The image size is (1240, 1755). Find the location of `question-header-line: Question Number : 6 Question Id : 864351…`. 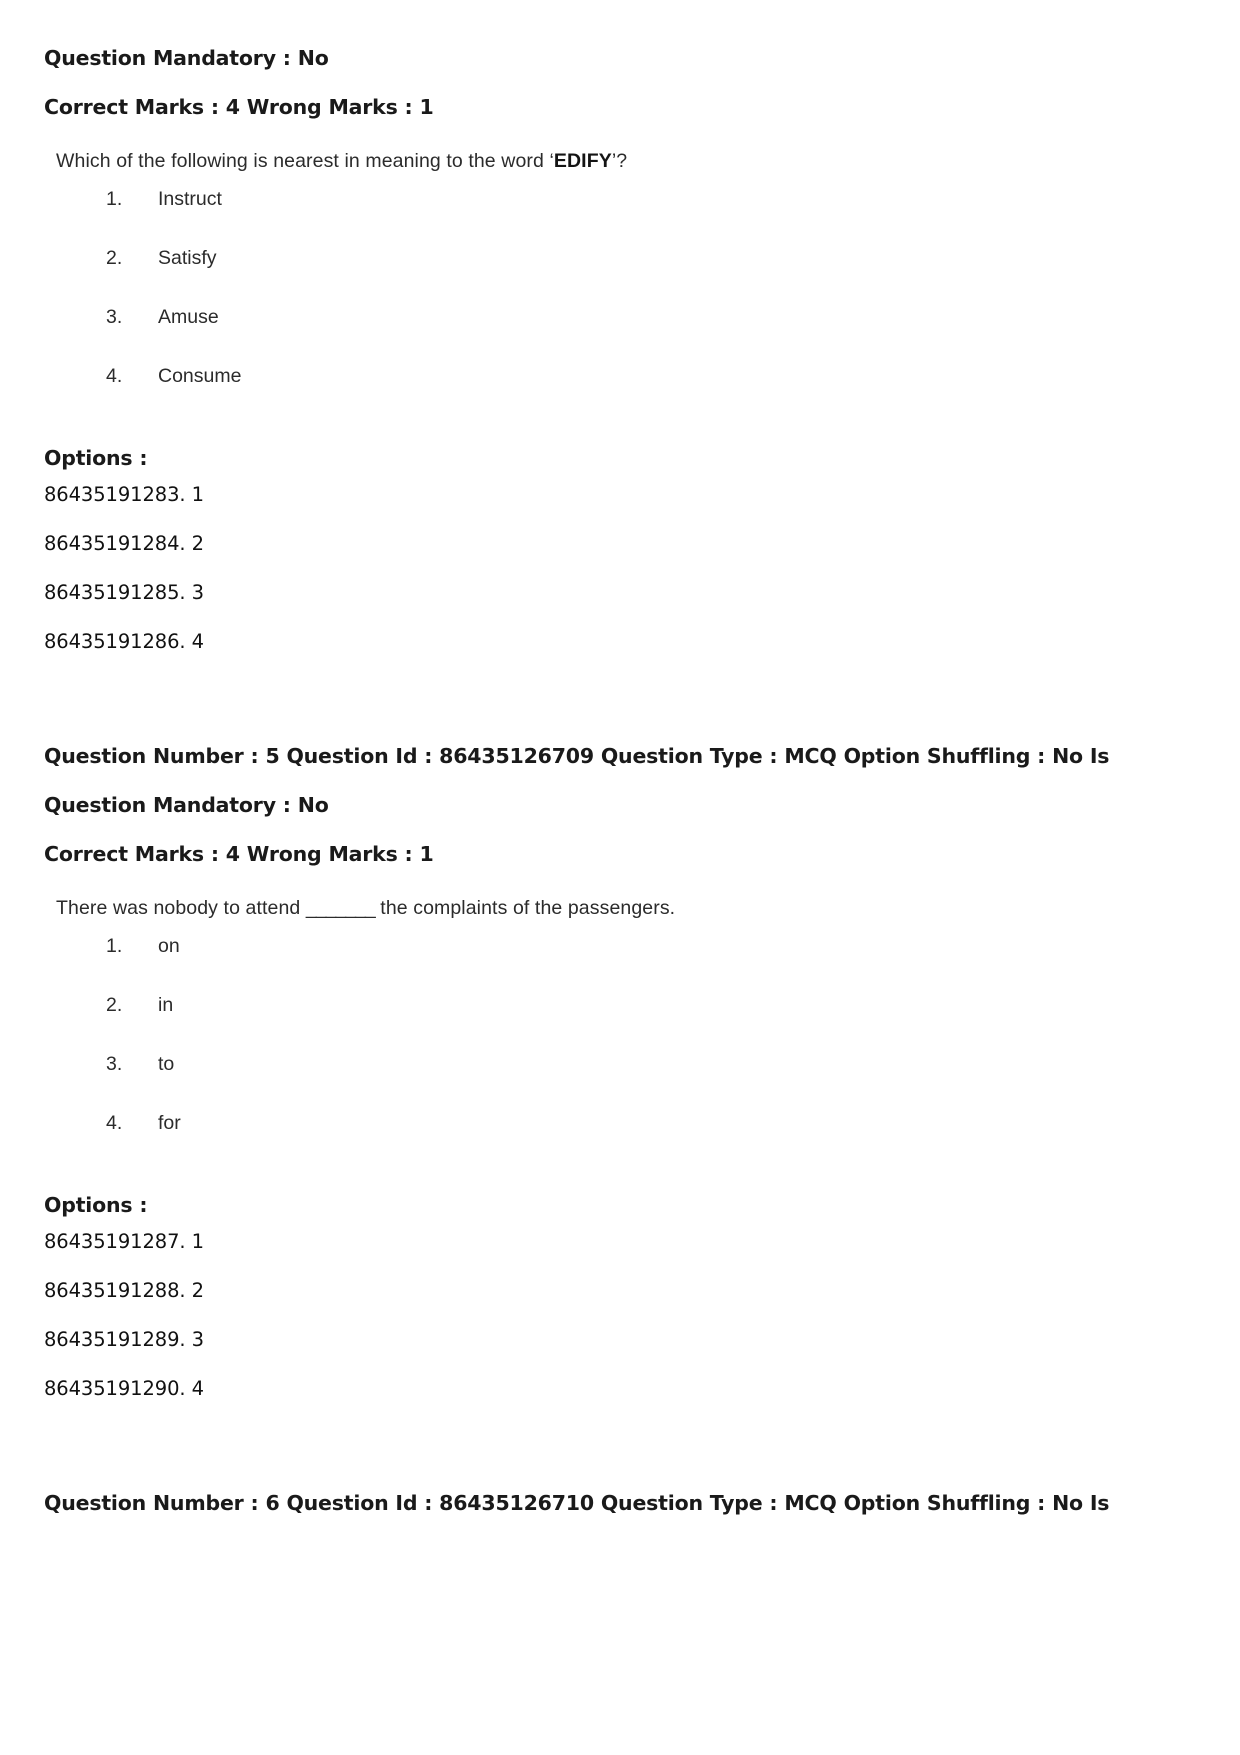

question-header-line: Question Number : 6 Question Id : 864351… is located at coordinates (577, 1503).